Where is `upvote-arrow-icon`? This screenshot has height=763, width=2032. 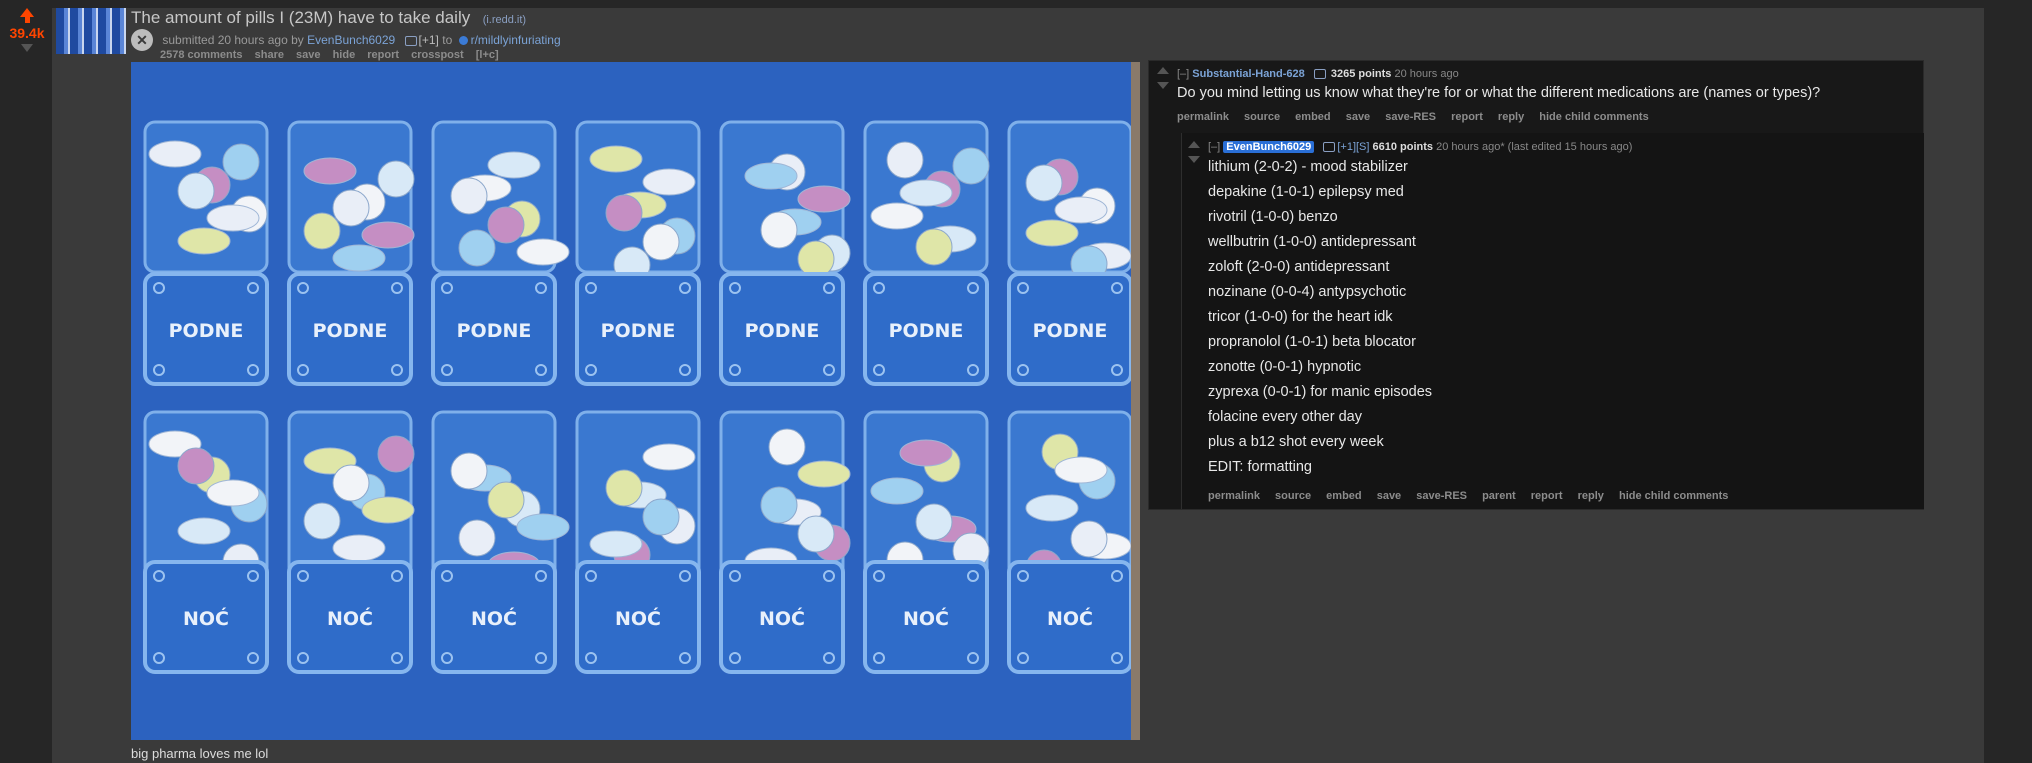
upvote-arrow-icon is located at coordinates (27, 12).